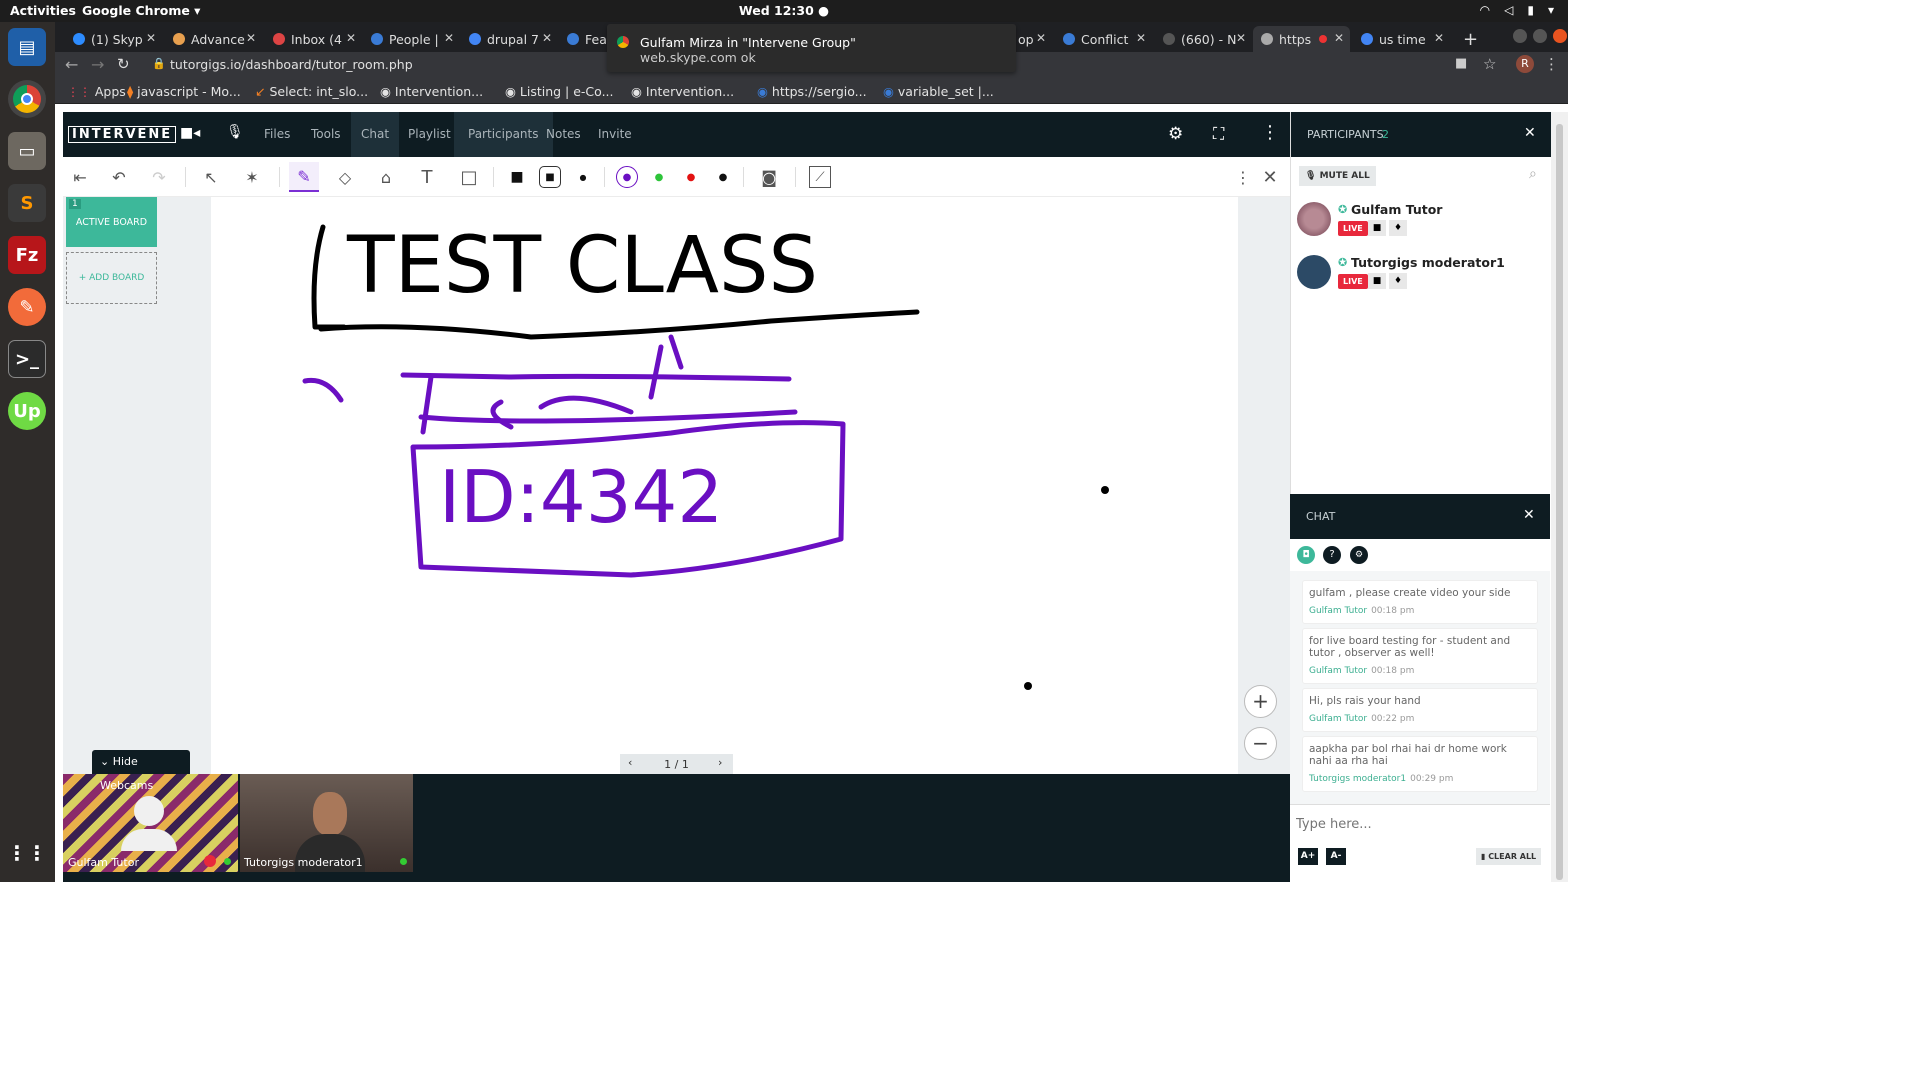  Describe the element at coordinates (1551, 10) in the screenshot. I see `power-menu-icon: ▾` at that location.